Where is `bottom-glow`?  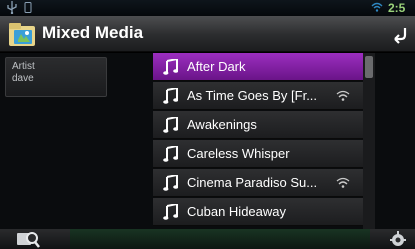
bottom-glow is located at coordinates (220, 239).